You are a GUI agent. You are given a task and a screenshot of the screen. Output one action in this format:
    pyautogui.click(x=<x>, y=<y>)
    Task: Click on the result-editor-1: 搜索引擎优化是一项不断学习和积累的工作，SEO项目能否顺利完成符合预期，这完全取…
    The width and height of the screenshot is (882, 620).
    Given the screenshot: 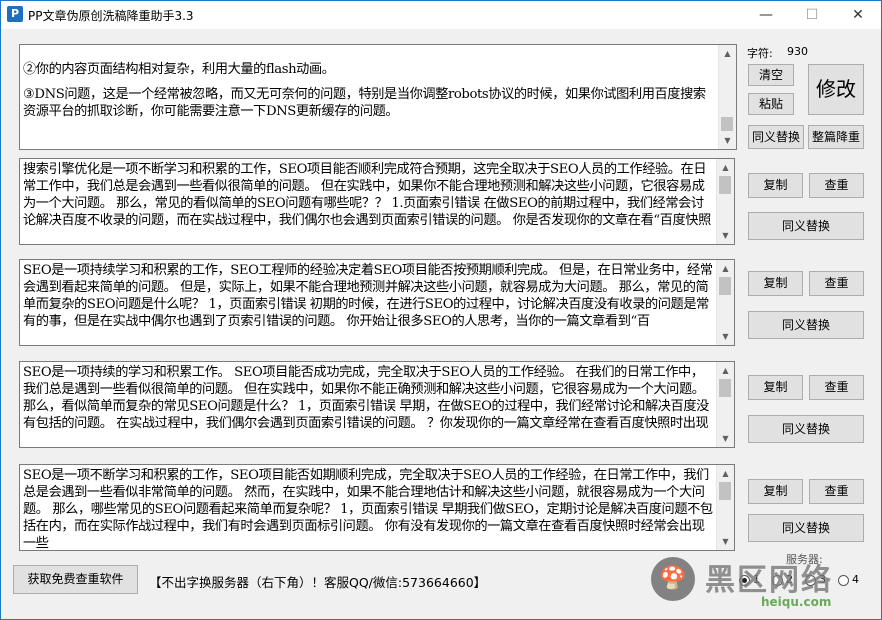 What is the action you would take?
    pyautogui.click(x=377, y=201)
    